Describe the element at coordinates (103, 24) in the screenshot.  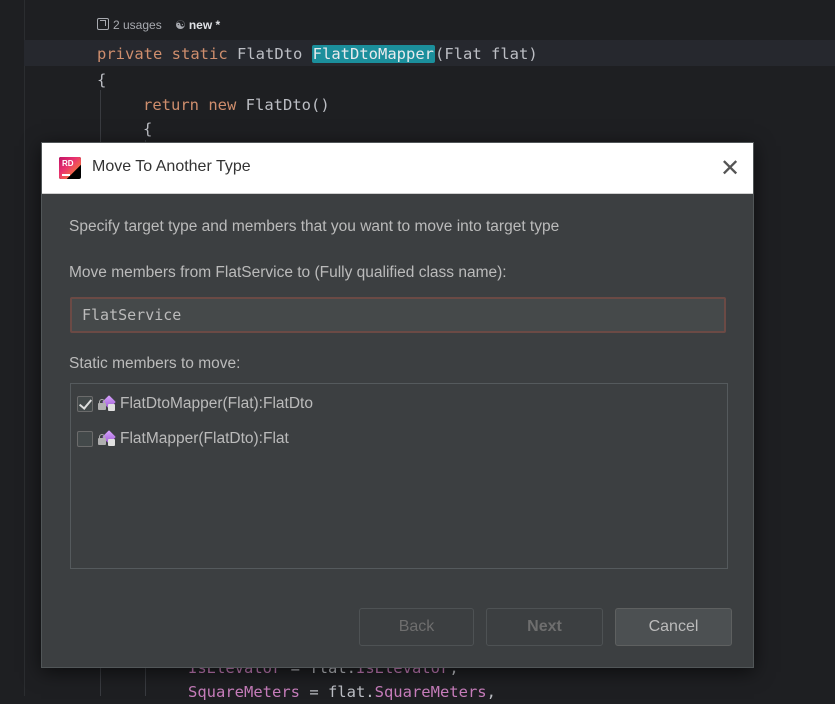
I see `usages-icon` at that location.